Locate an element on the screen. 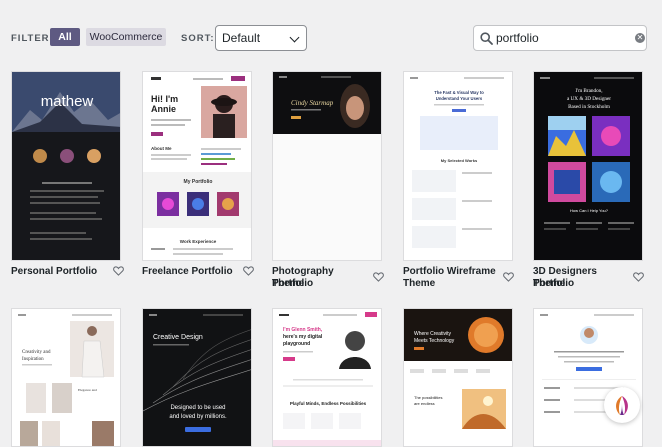 The width and height of the screenshot is (662, 447). brand-logo-icon is located at coordinates (622, 405).